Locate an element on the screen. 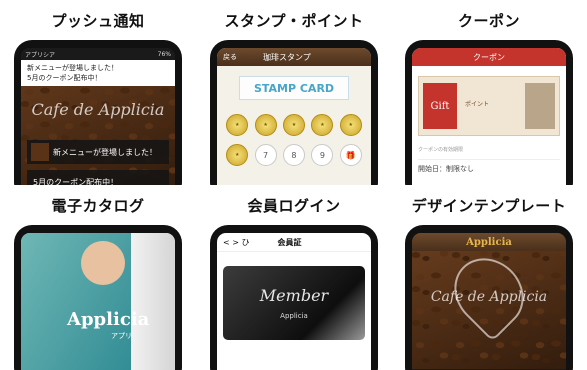  coupon-expiry-label: クーポンの有効期限 is located at coordinates (441, 150).